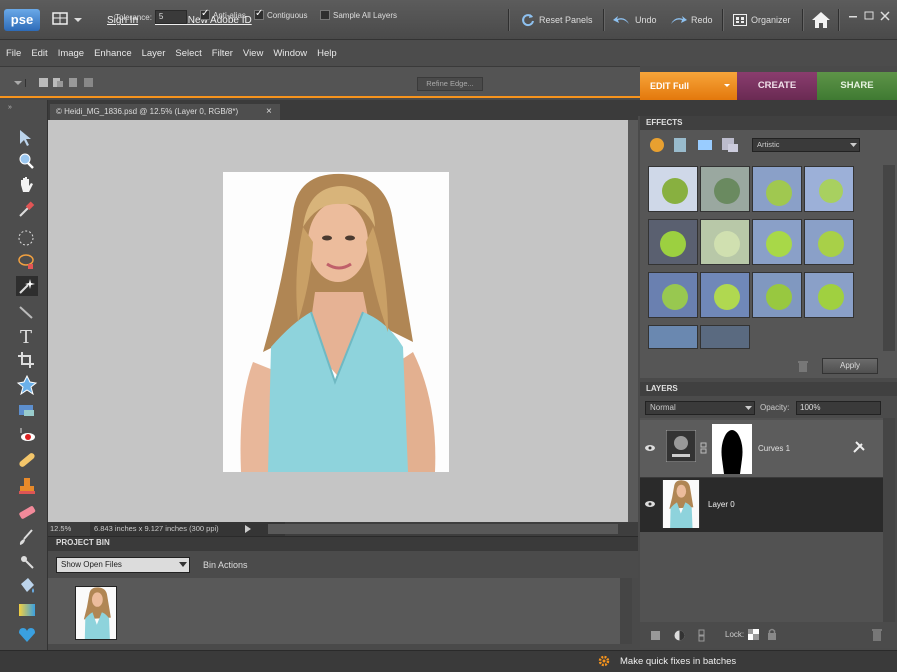 The image size is (897, 672). I want to click on delete-layer-trash-icon, so click(877, 635).